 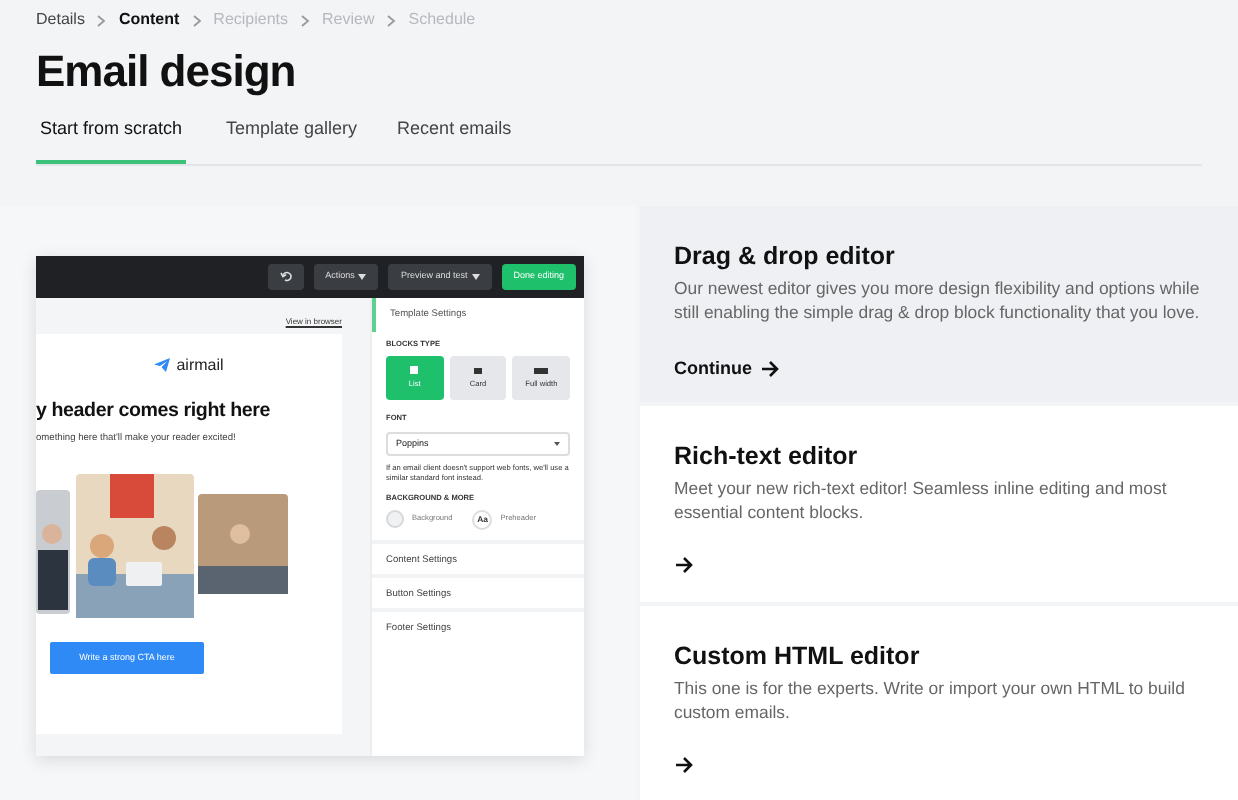 What do you see at coordinates (167, 72) in the screenshot?
I see `page-title: Email design` at bounding box center [167, 72].